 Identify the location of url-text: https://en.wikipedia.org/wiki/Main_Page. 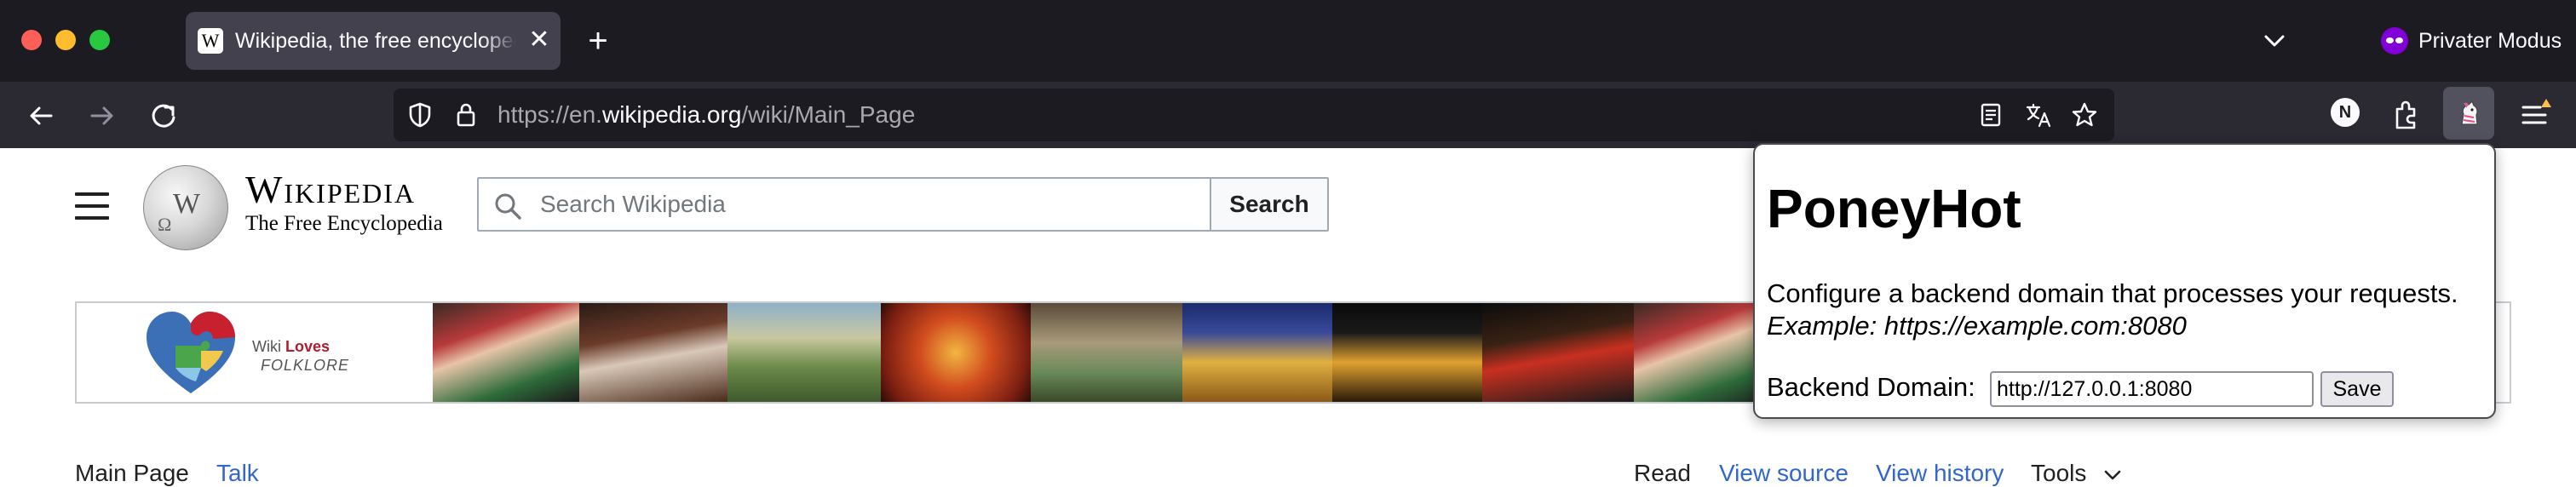
(706, 115).